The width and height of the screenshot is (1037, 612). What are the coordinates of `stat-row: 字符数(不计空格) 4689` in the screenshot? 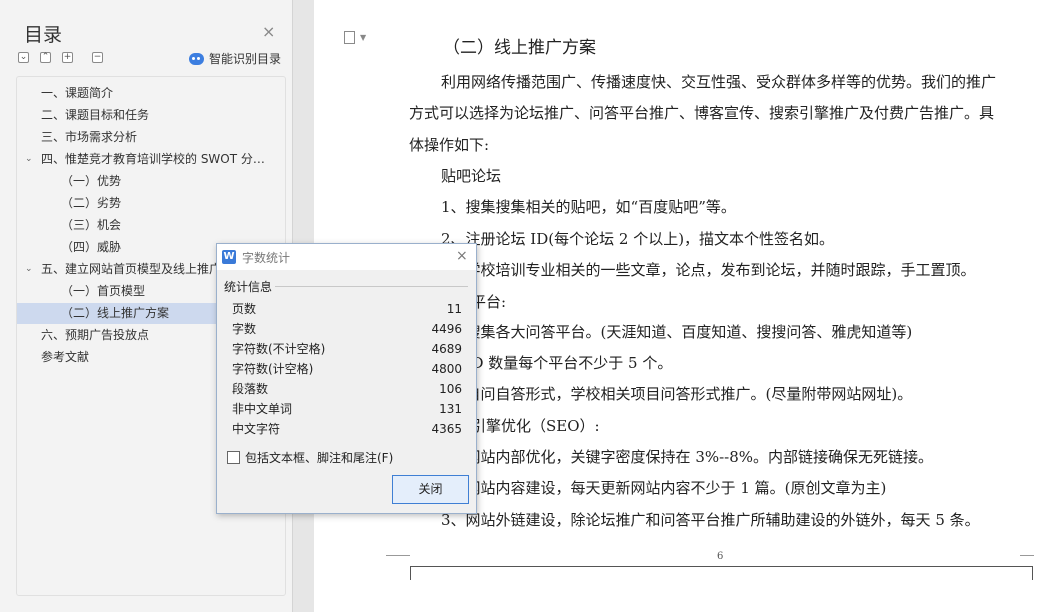 It's located at (347, 349).